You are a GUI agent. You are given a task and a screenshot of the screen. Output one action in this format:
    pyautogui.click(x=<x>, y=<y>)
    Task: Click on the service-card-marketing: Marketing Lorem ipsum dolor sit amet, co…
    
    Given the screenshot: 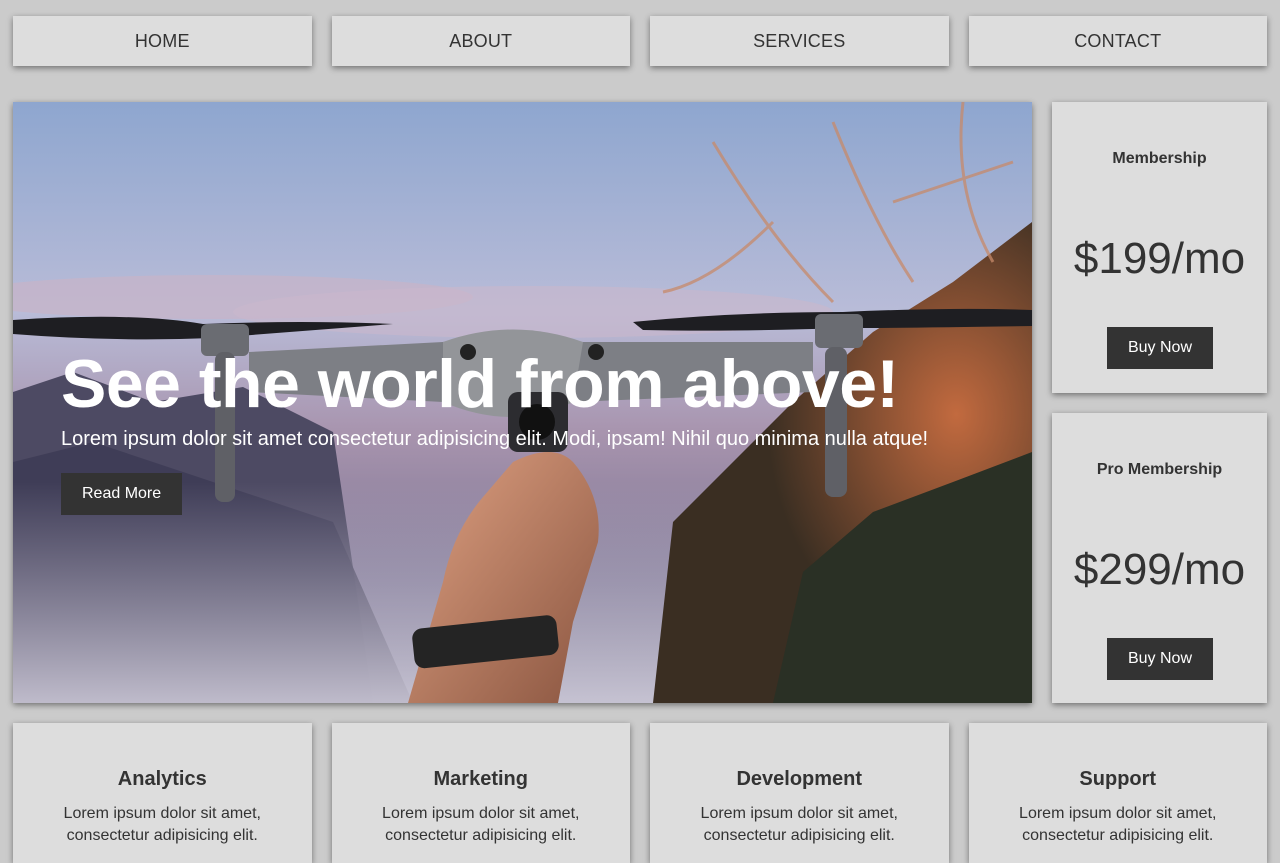 What is the action you would take?
    pyautogui.click(x=480, y=793)
    